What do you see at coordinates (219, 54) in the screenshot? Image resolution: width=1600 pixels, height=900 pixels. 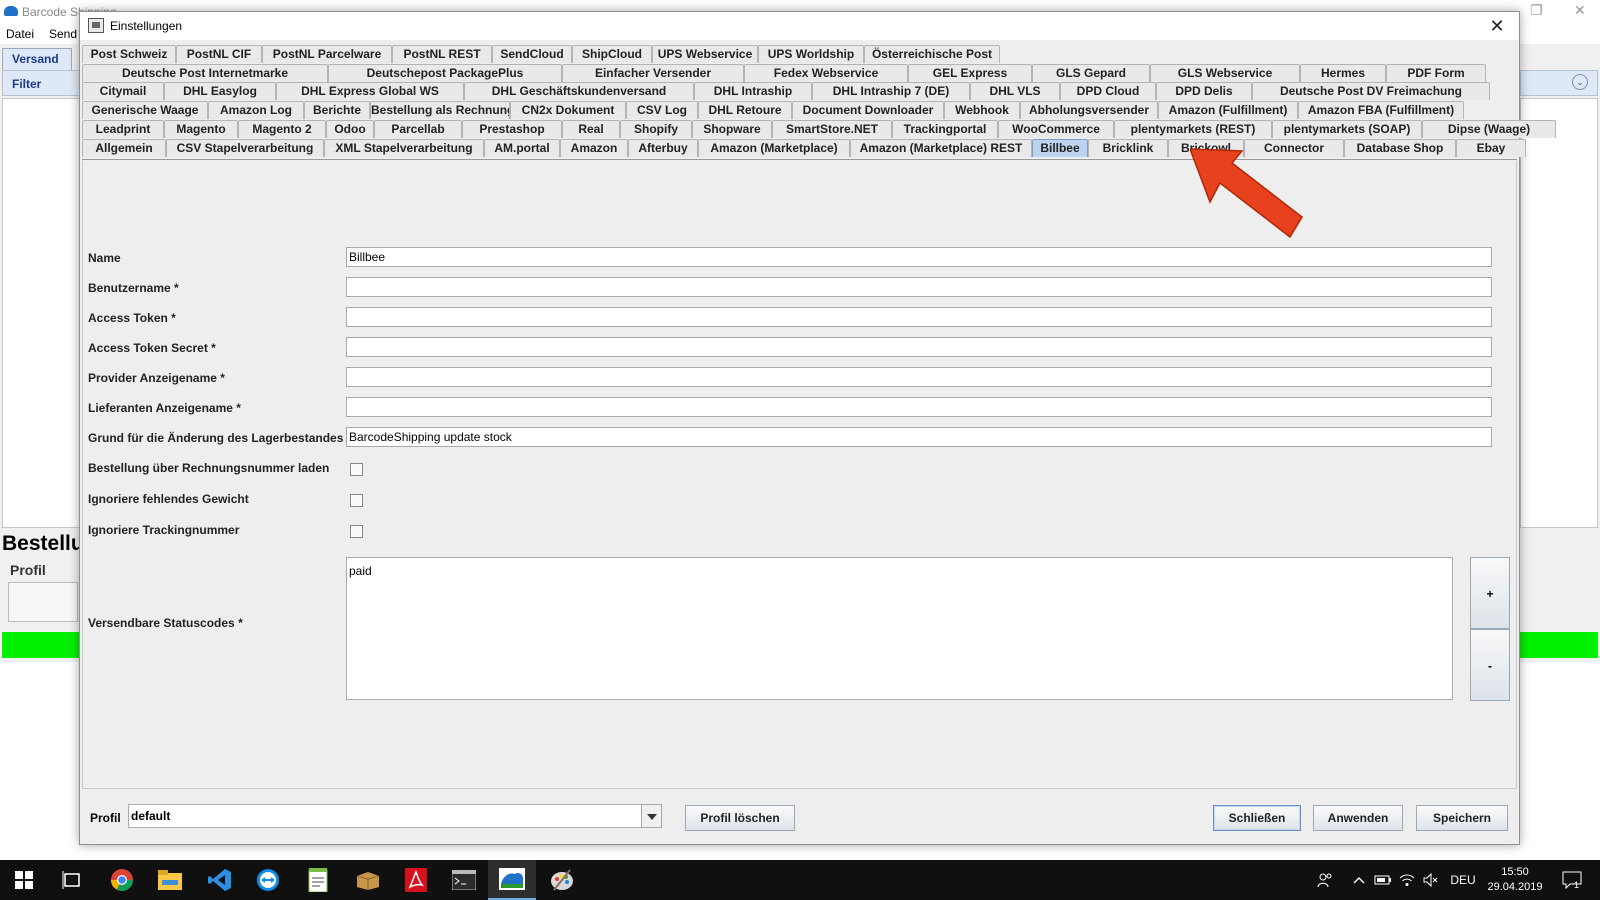 I see `tab-postnl-cif: PostNL CIF` at bounding box center [219, 54].